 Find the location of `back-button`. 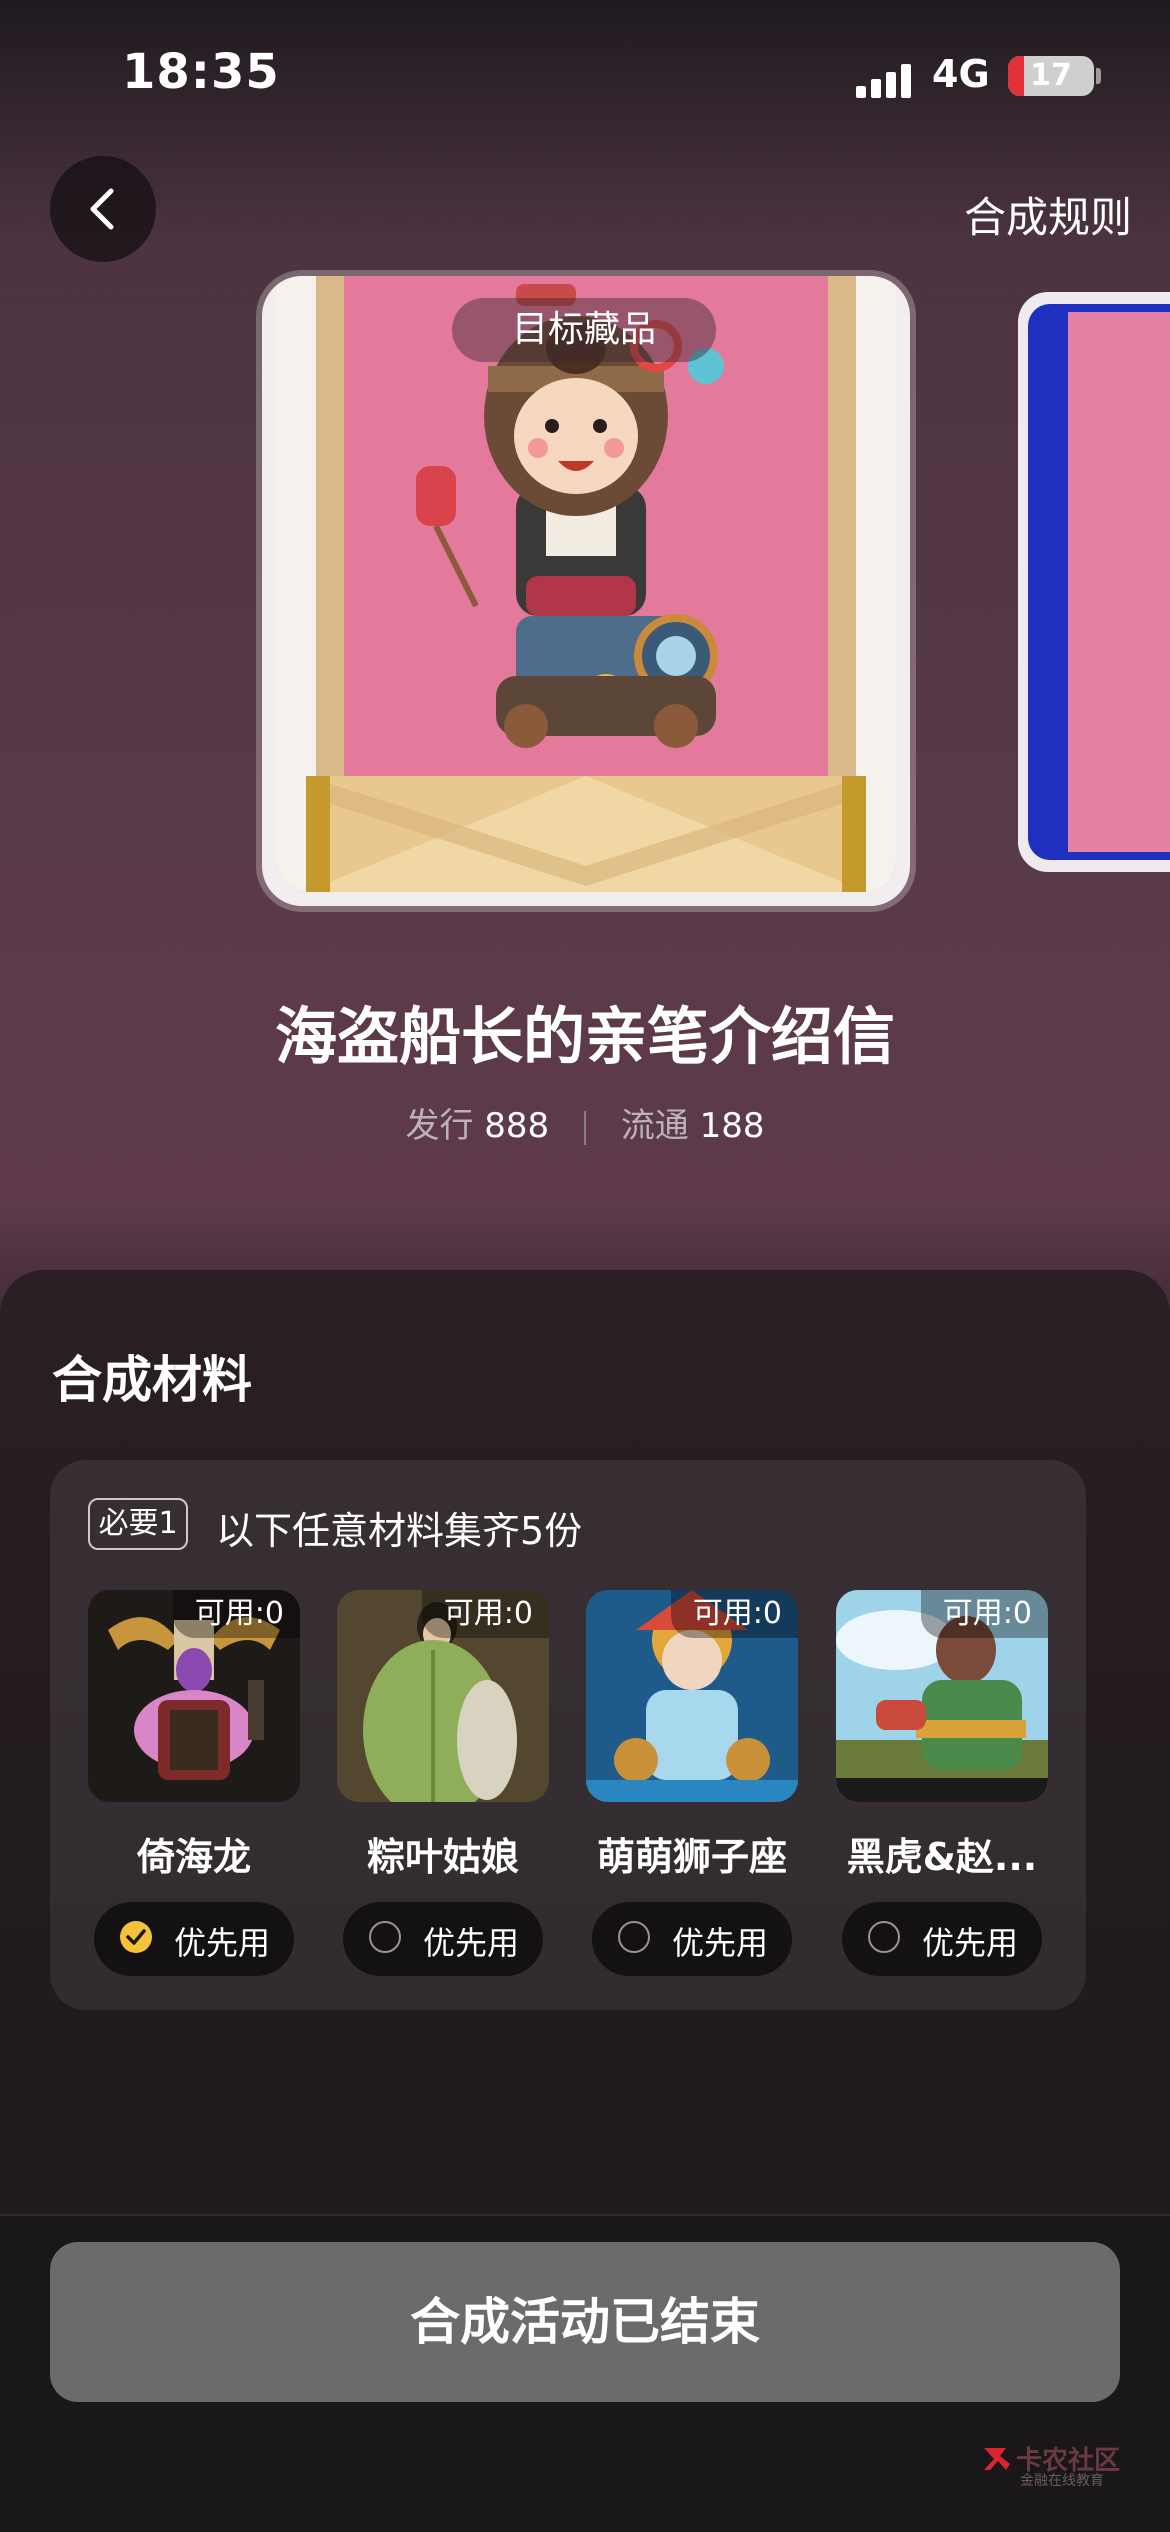

back-button is located at coordinates (103, 209).